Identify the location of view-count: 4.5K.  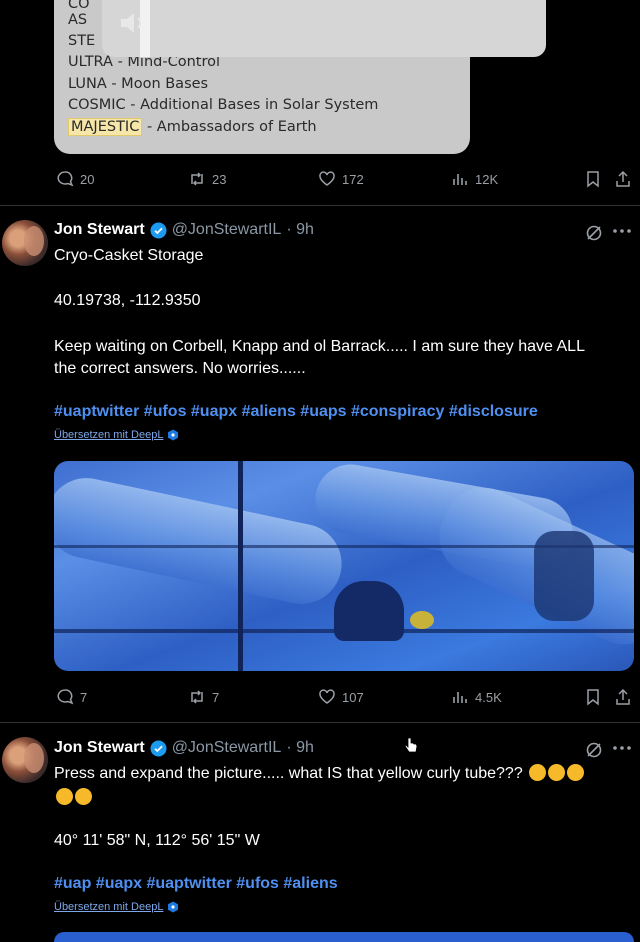
(488, 697).